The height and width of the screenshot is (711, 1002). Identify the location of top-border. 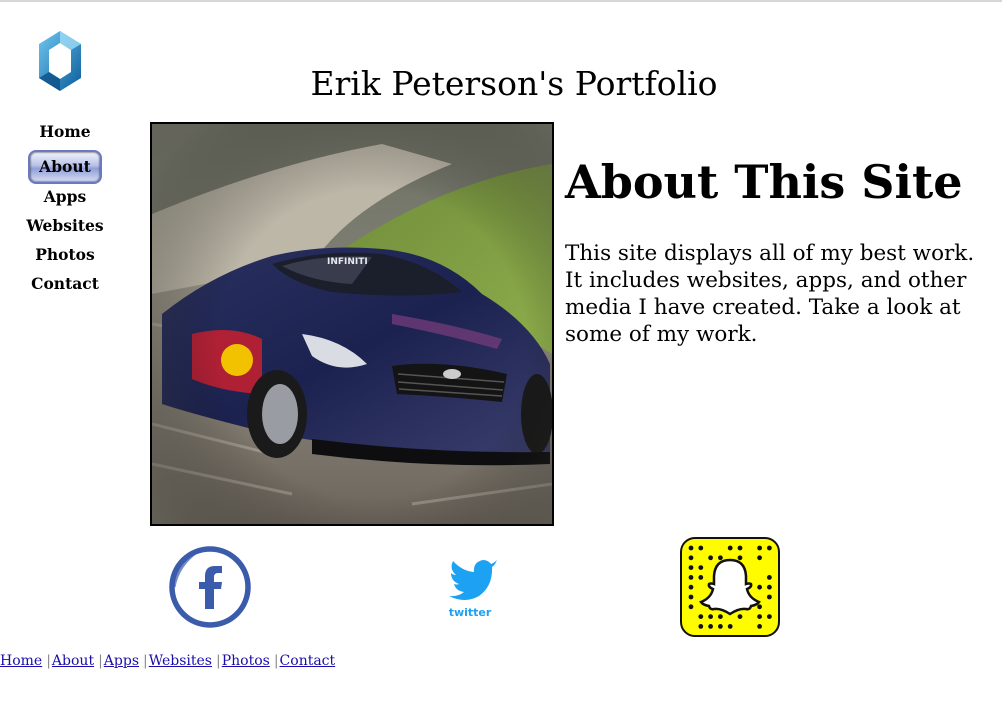
(501, 1).